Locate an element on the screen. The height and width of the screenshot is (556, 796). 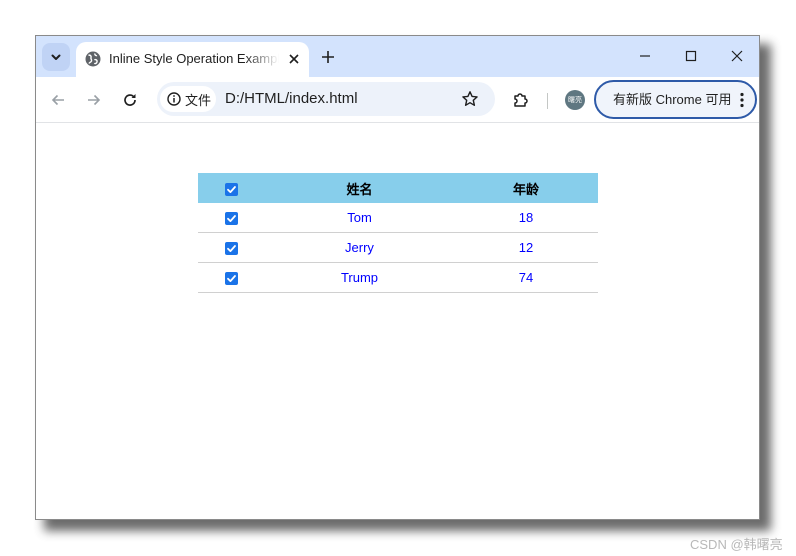
minimize-button is located at coordinates (645, 56).